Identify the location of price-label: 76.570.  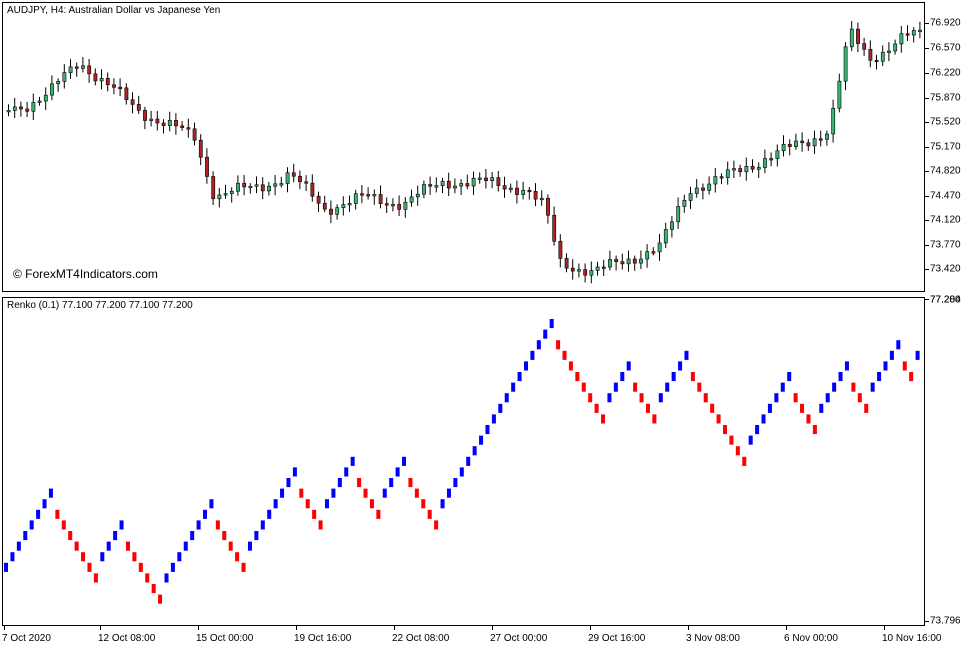
(945, 48).